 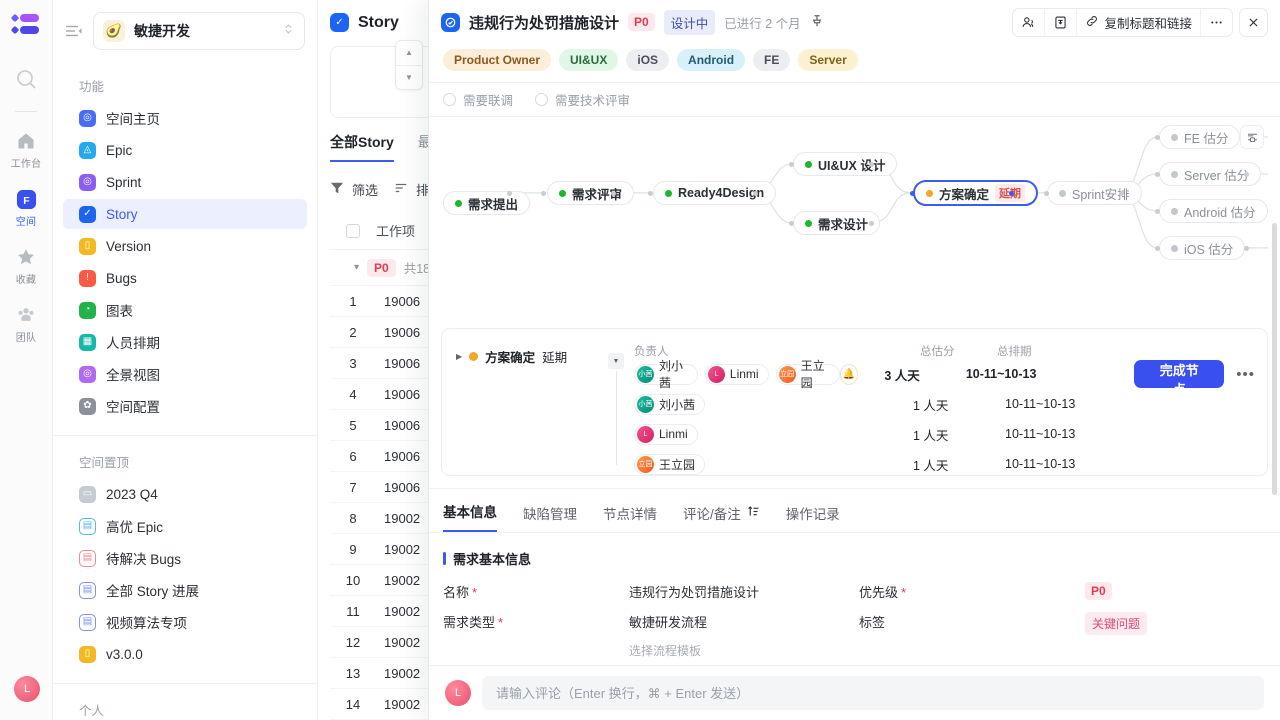 I want to click on tag-server: Server, so click(x=828, y=60).